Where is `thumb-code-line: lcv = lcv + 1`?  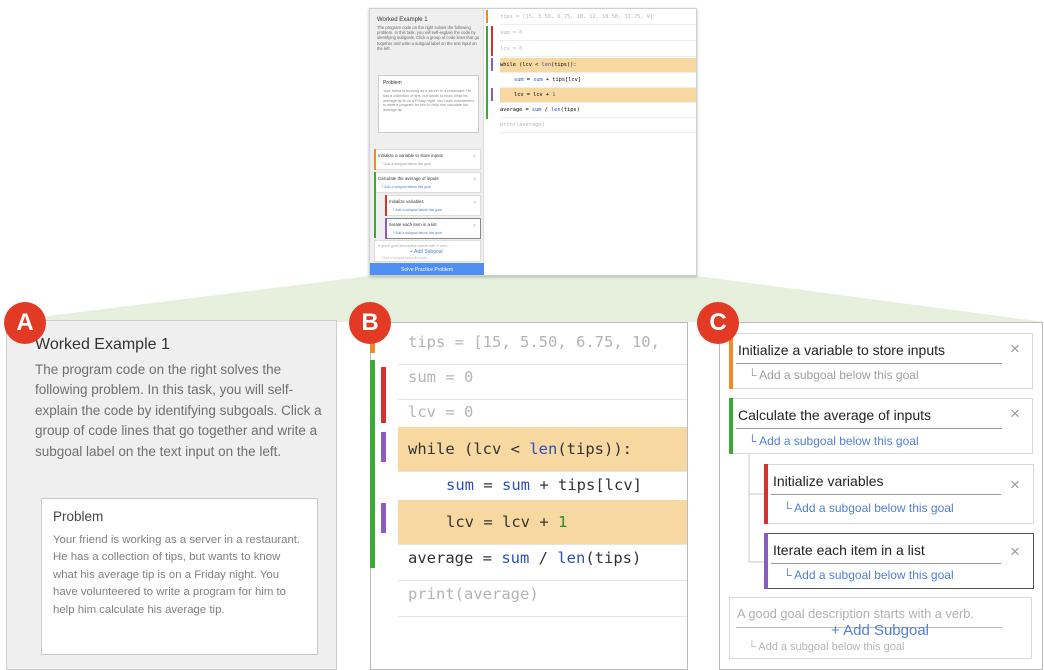
thumb-code-line: lcv = lcv + 1 is located at coordinates (598, 95).